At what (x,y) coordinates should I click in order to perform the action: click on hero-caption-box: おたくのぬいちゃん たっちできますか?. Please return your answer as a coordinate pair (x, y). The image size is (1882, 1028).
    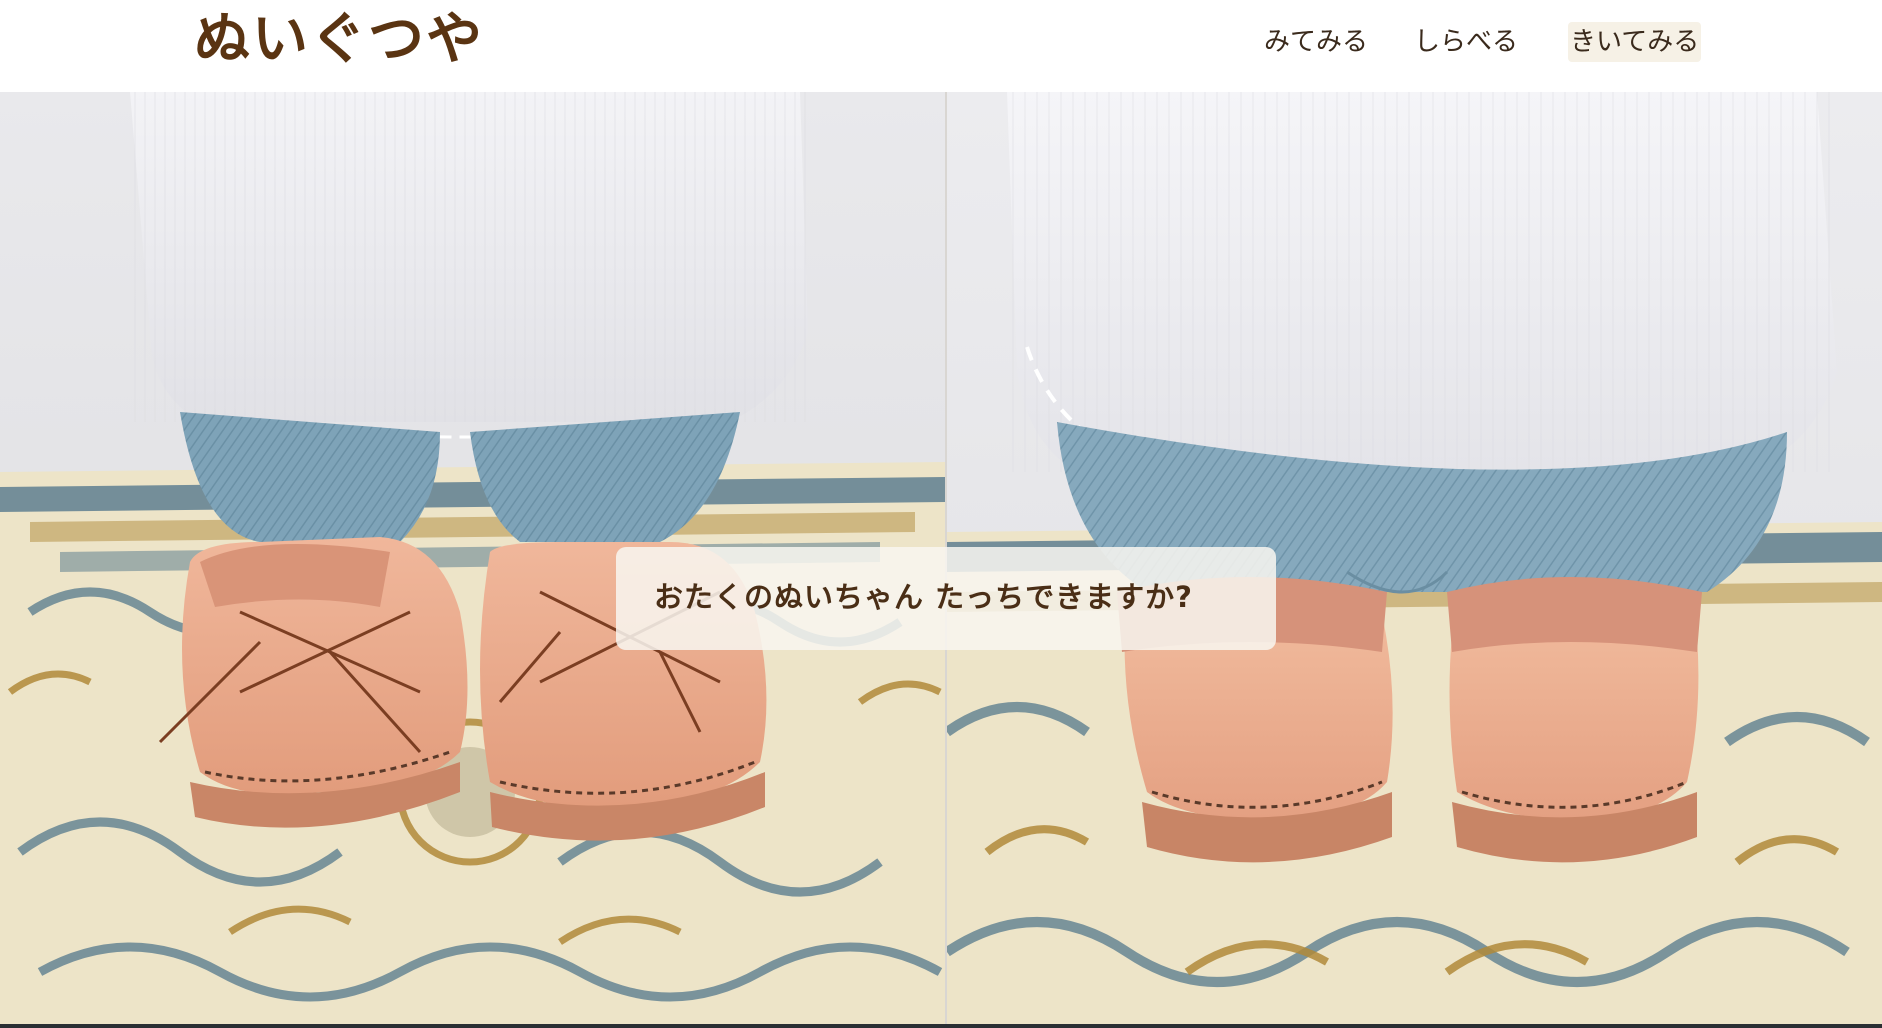
    Looking at the image, I should click on (946, 598).